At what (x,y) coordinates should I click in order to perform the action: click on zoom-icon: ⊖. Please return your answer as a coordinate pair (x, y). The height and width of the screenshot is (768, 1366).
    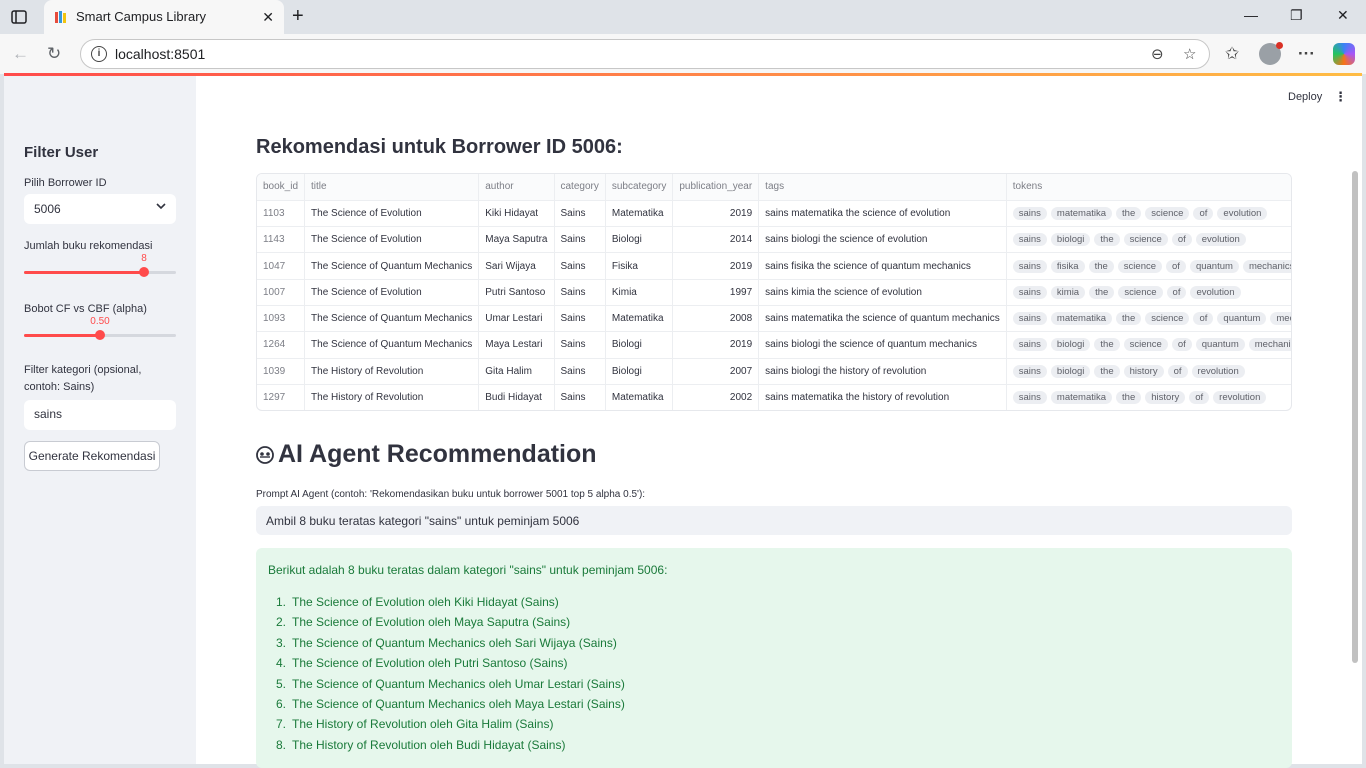
    Looking at the image, I should click on (1157, 54).